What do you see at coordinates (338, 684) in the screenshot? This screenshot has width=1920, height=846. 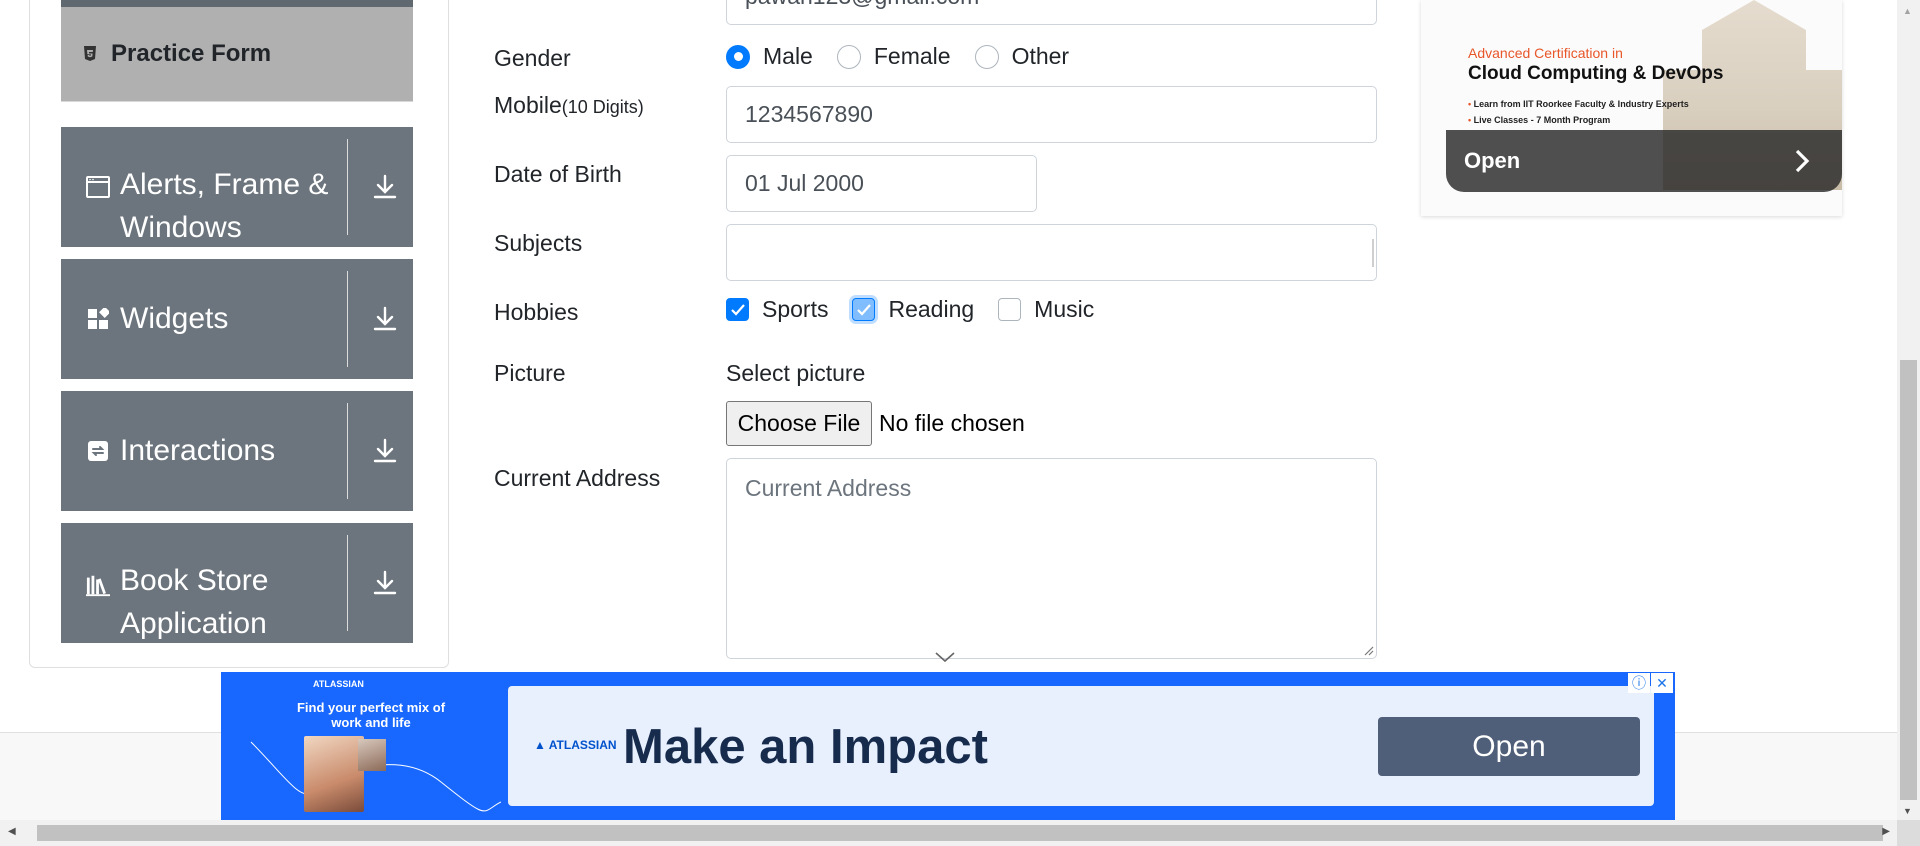 I see `atlassian-logo-small: ATLASSIAN` at bounding box center [338, 684].